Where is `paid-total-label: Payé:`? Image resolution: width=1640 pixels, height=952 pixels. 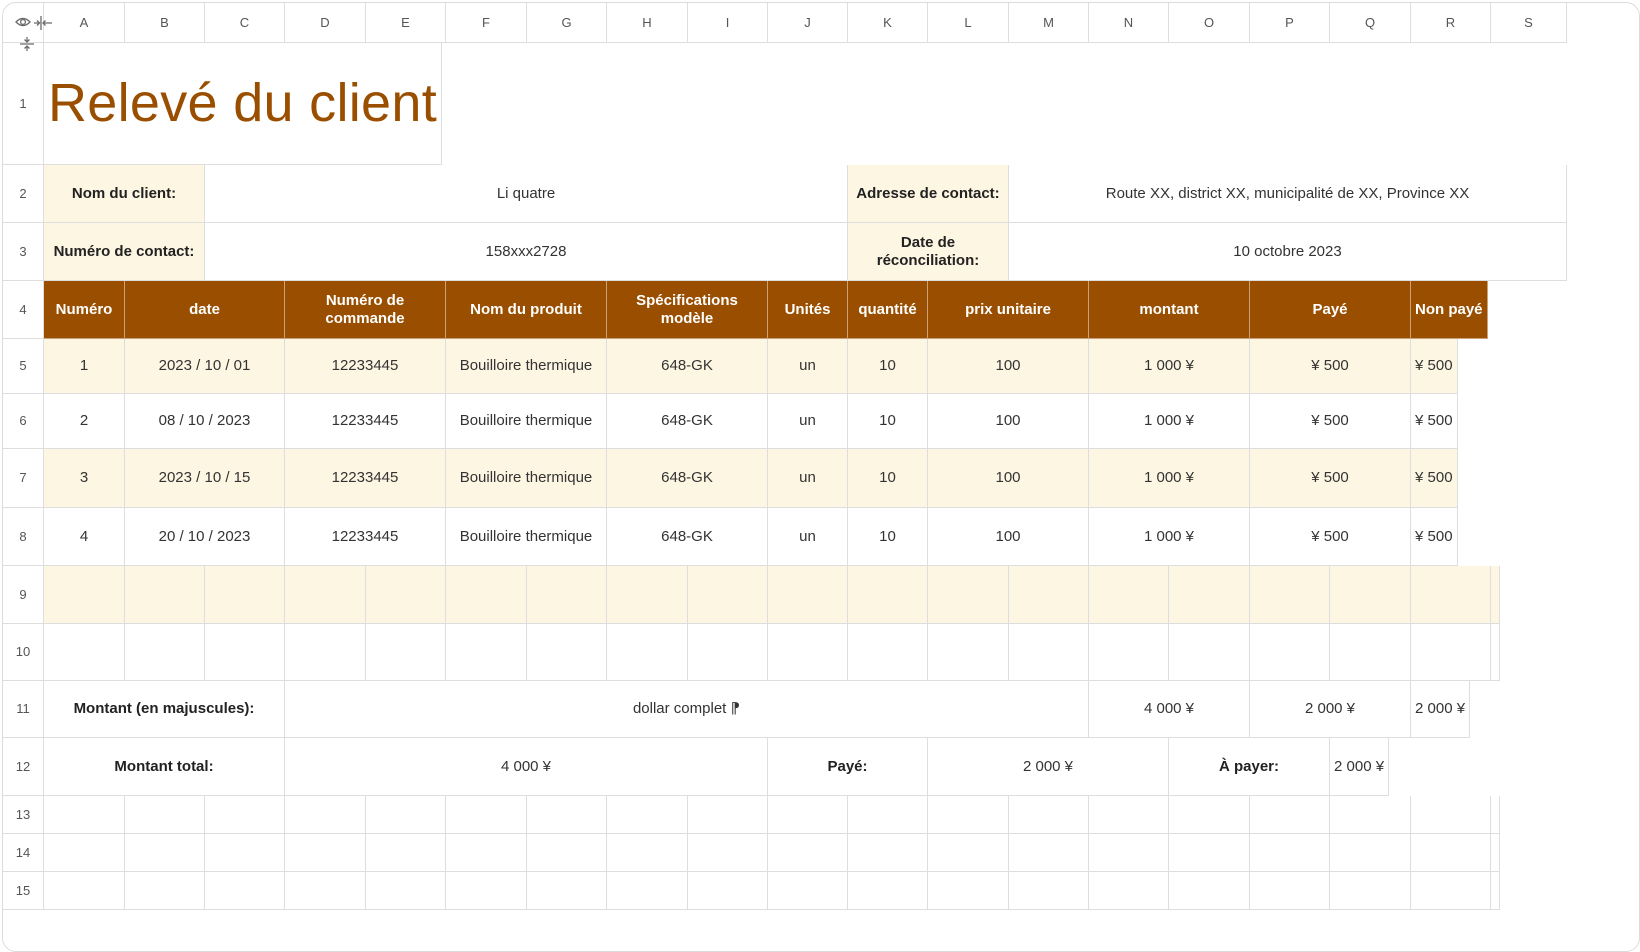 paid-total-label: Payé: is located at coordinates (848, 767).